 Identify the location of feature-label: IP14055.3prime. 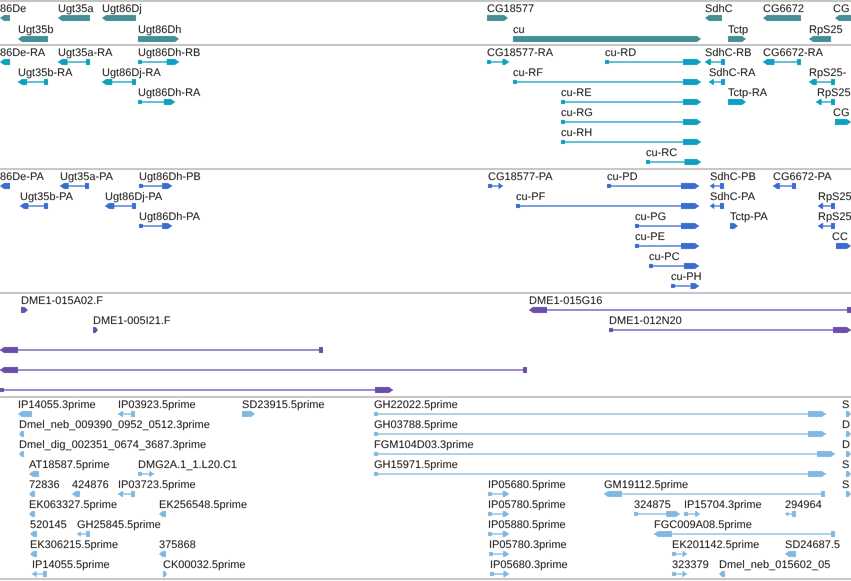
(57, 405).